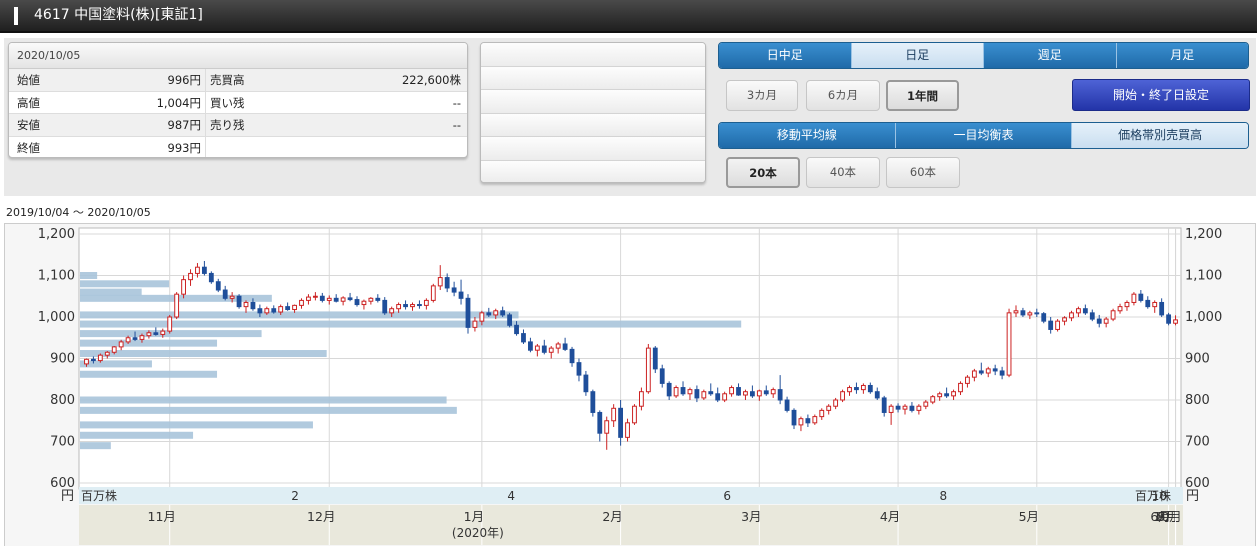  What do you see at coordinates (1192, 496) in the screenshot?
I see `unit-label-right: 円` at bounding box center [1192, 496].